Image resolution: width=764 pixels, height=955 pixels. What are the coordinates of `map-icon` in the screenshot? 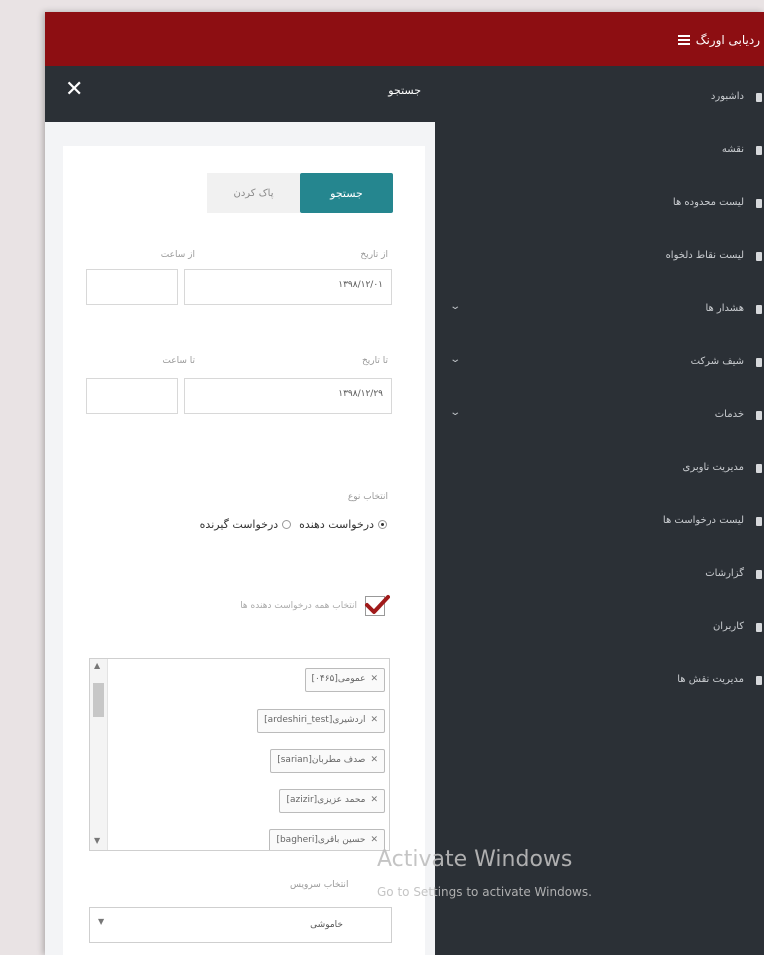 It's located at (759, 150).